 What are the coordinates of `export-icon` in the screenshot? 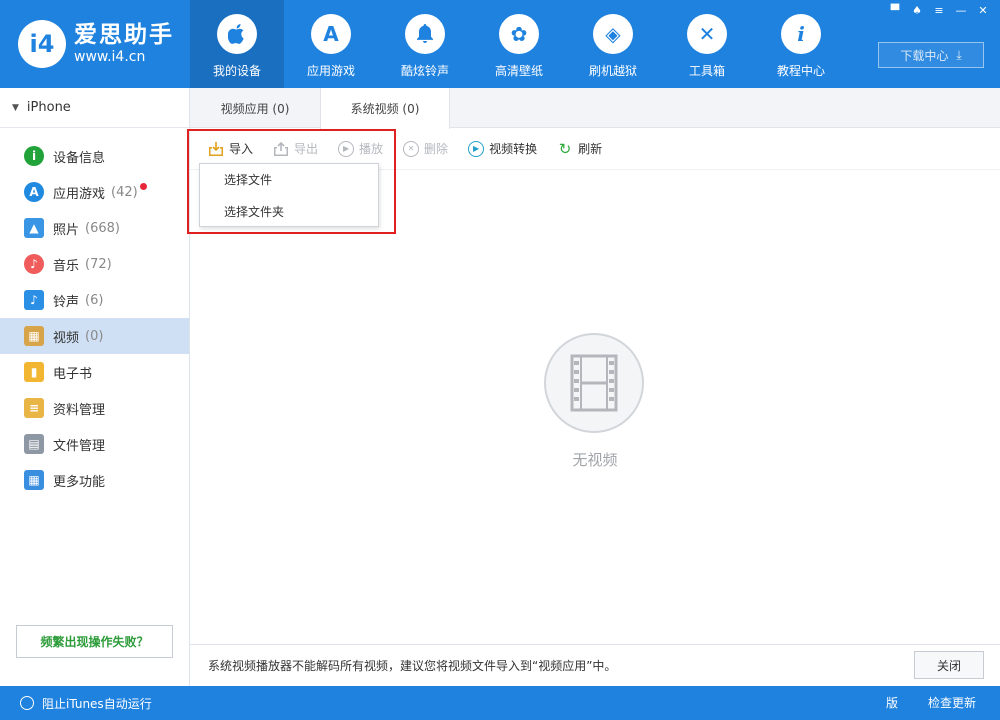 It's located at (281, 149).